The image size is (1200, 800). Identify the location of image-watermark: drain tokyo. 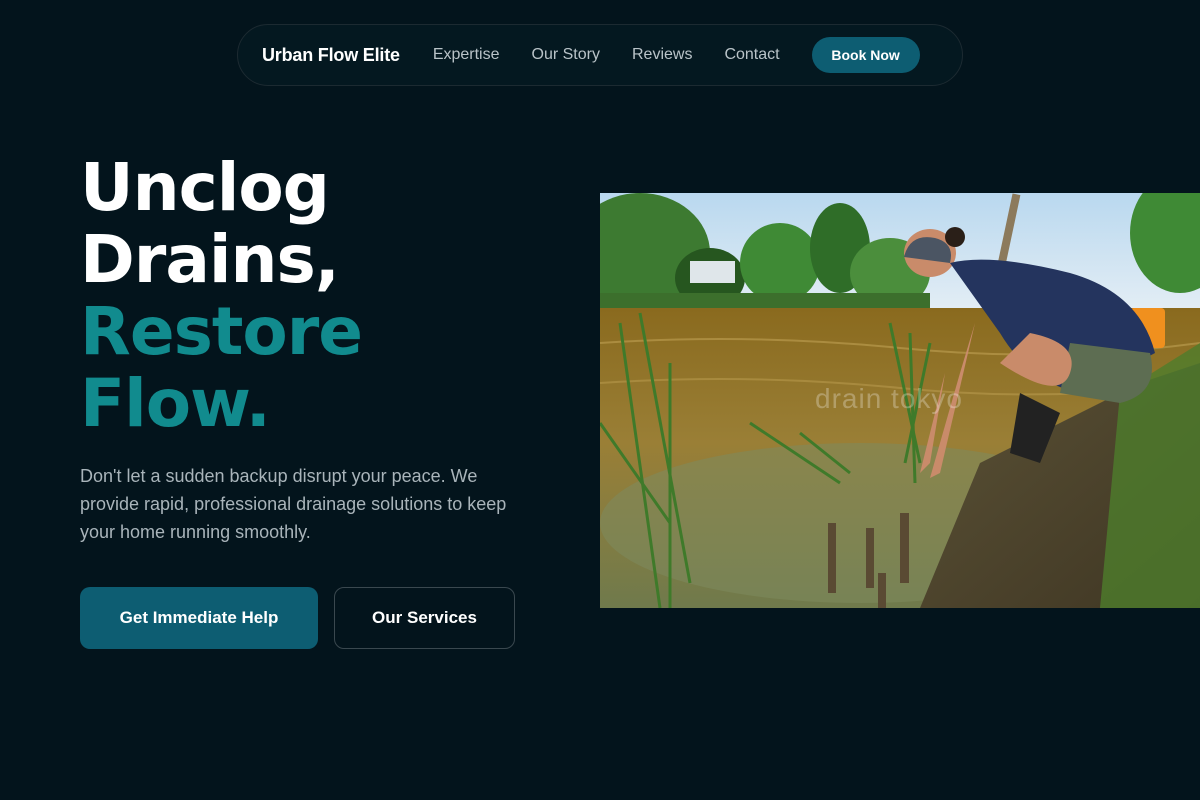
(889, 398).